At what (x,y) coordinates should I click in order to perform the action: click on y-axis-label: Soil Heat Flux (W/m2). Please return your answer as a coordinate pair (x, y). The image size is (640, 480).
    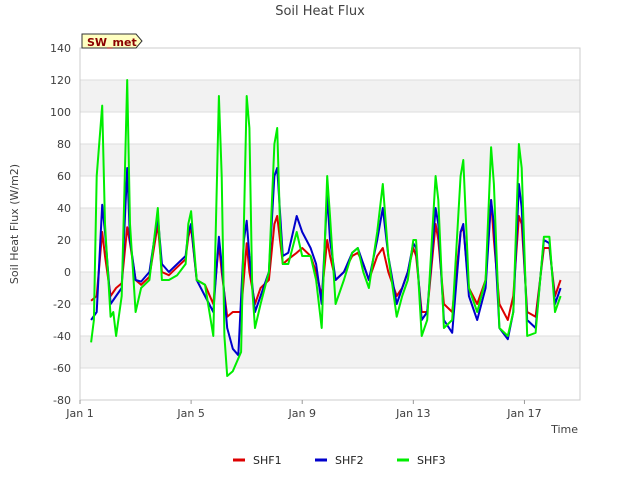
    Looking at the image, I should click on (14, 224).